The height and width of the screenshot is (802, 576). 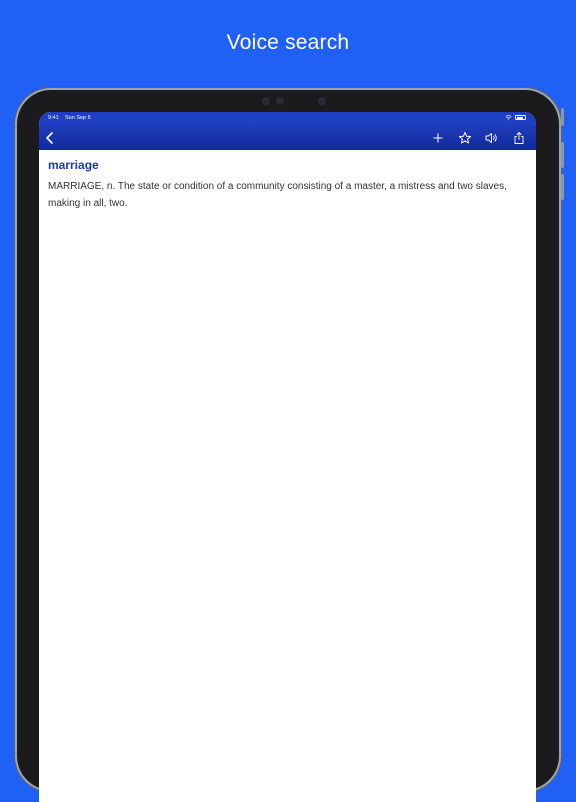 I want to click on status-bar: 9:41 Sun Sep 6, so click(x=287, y=118).